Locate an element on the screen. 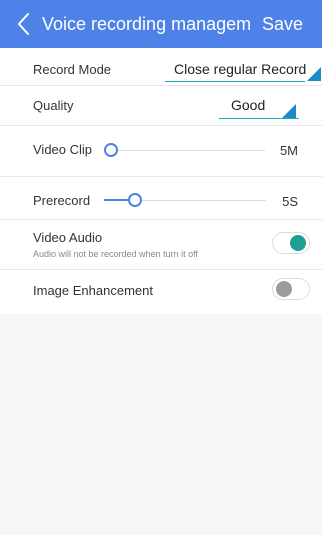 The image size is (322, 535). video-clip-label: Video Clip is located at coordinates (63, 149).